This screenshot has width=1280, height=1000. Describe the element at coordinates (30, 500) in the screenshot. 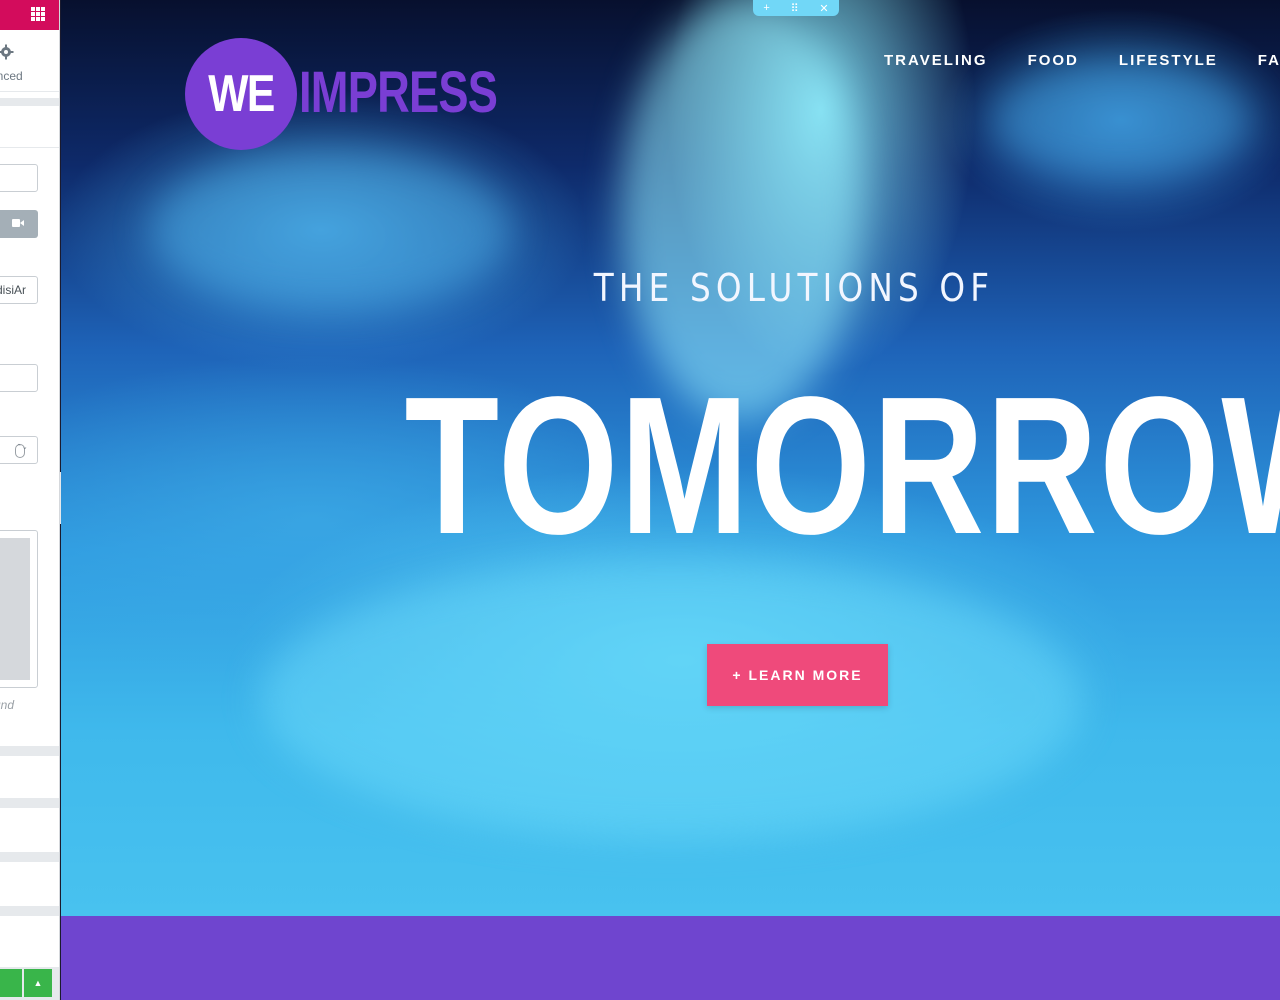

I see `editor-panel: anced disiAr ⌃⌄ und ▲` at that location.